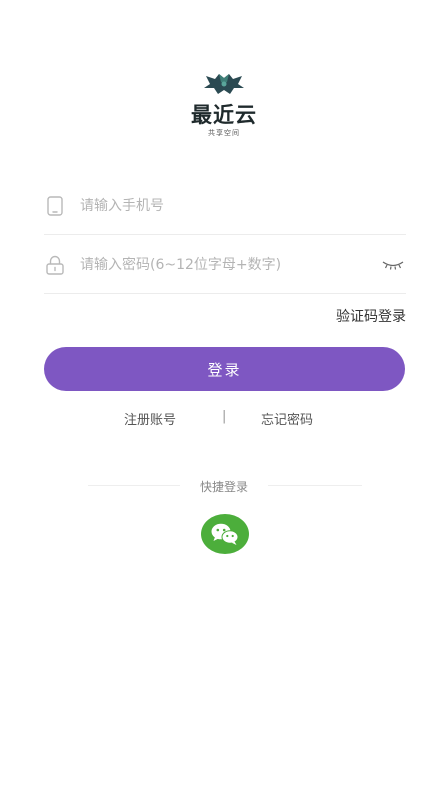 This screenshot has width=448, height=798. I want to click on register-link: 注册账号, so click(150, 418).